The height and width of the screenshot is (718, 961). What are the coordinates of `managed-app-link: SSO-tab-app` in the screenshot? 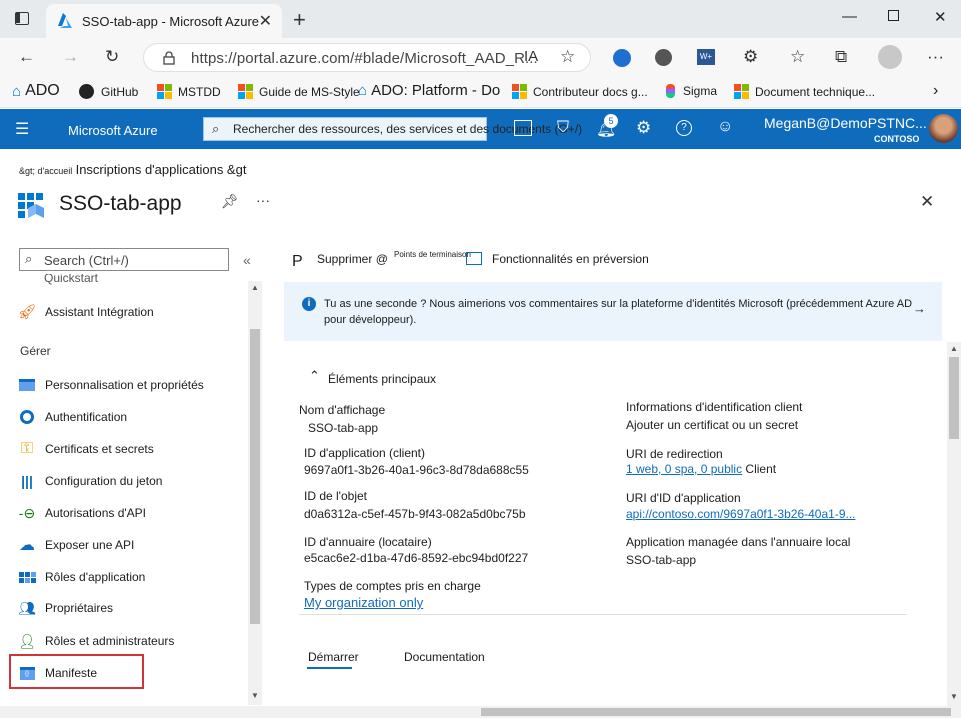 It's located at (661, 560).